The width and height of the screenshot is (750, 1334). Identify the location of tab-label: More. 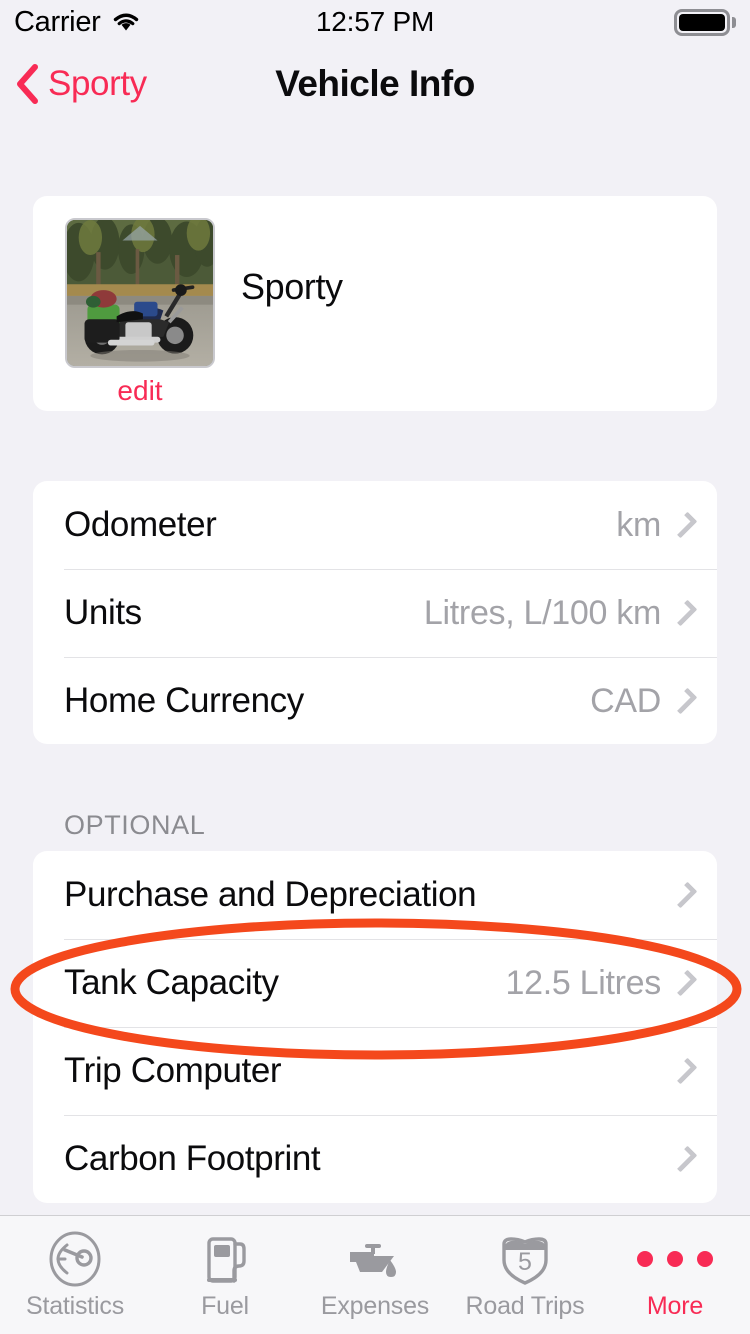
(675, 1306).